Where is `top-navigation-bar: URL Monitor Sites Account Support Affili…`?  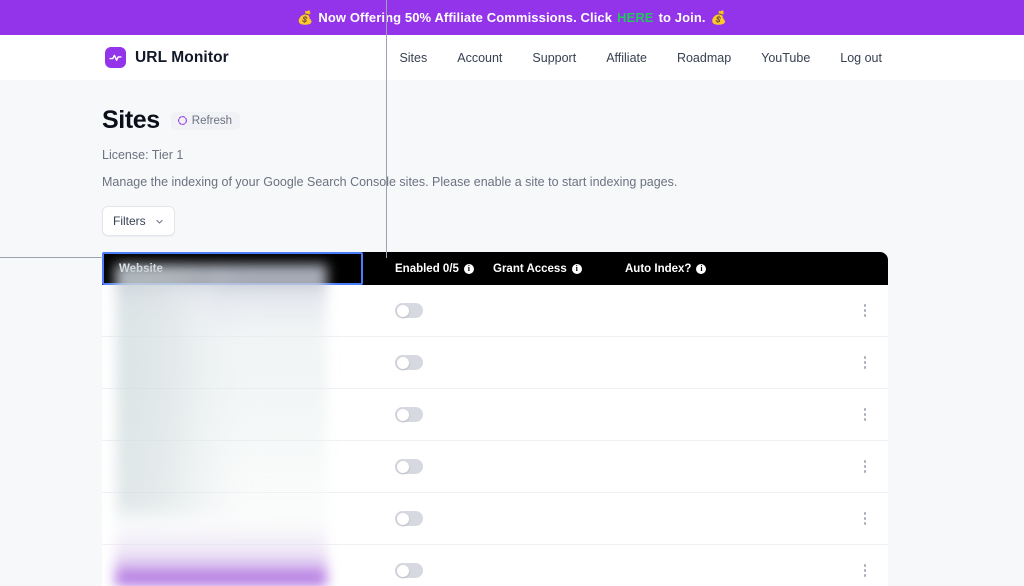 top-navigation-bar: URL Monitor Sites Account Support Affili… is located at coordinates (512, 57).